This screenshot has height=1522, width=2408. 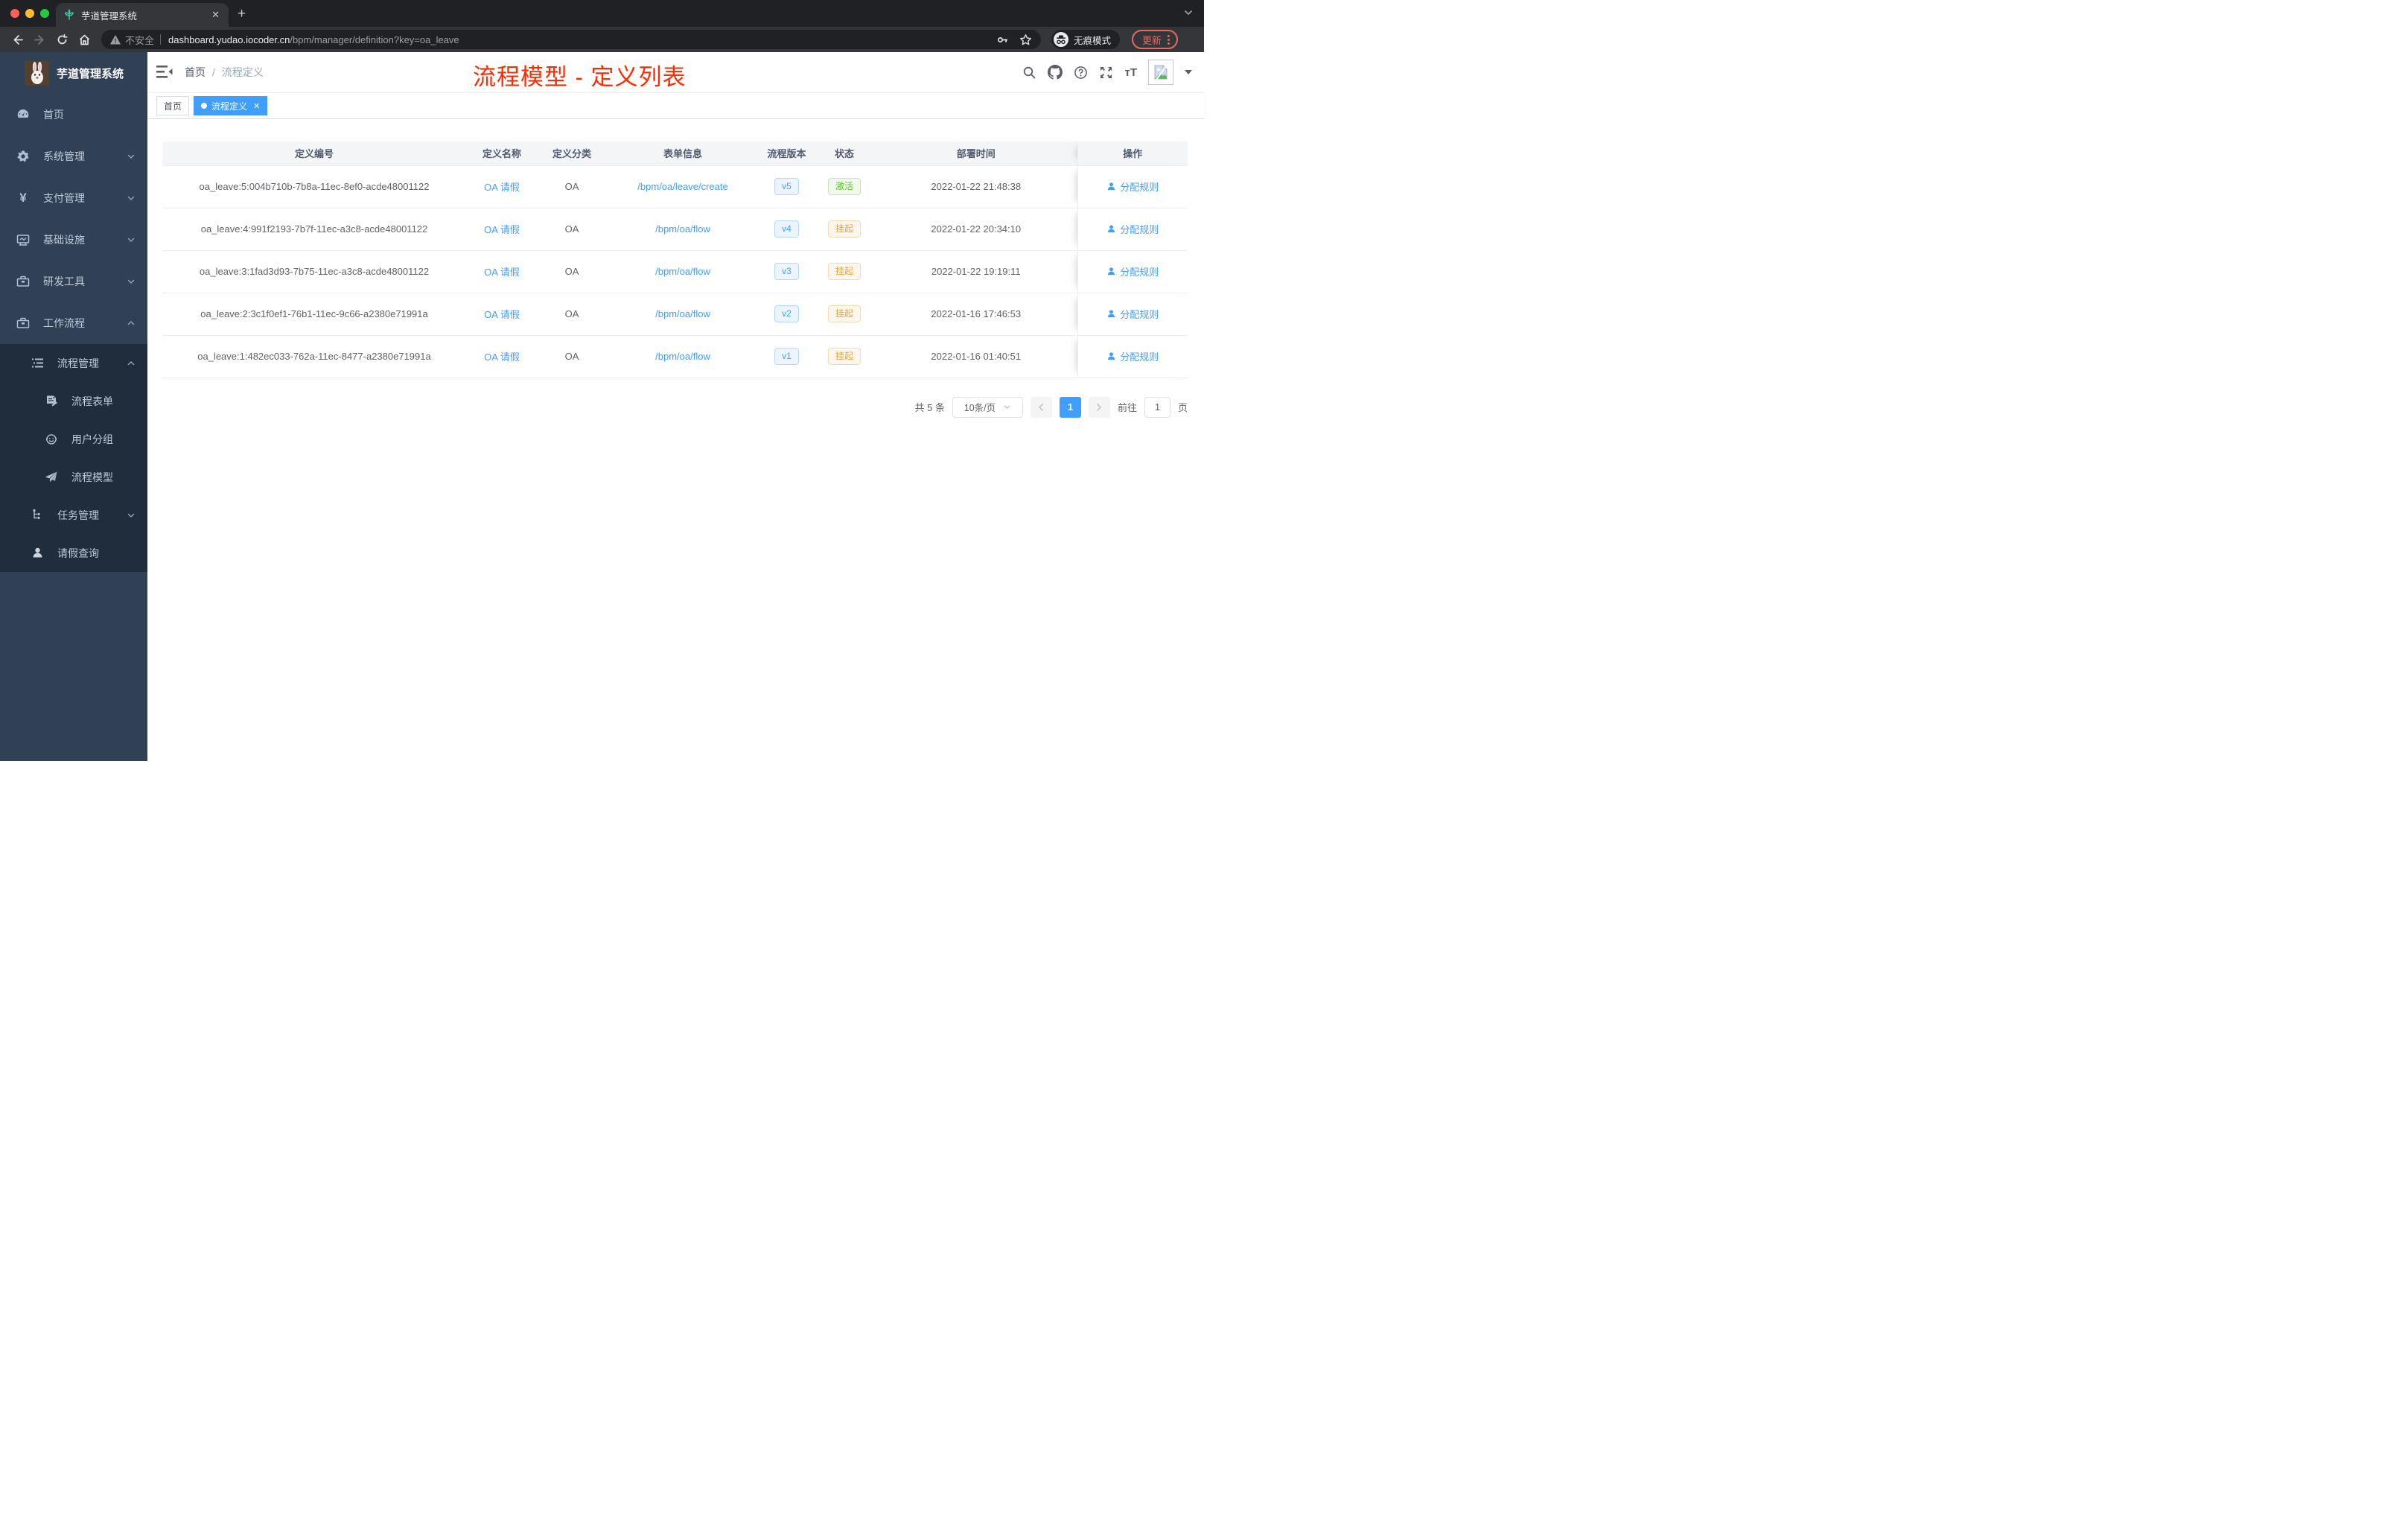 What do you see at coordinates (164, 72) in the screenshot?
I see `sidebar-toggle-icon` at bounding box center [164, 72].